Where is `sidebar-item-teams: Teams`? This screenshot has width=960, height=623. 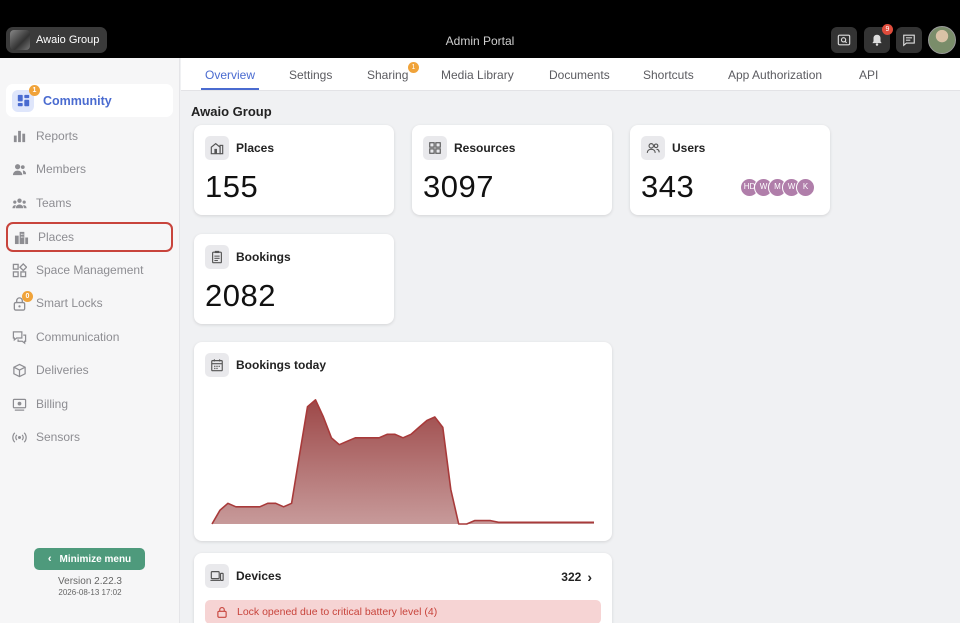
sidebar-item-teams: Teams is located at coordinates (89, 203).